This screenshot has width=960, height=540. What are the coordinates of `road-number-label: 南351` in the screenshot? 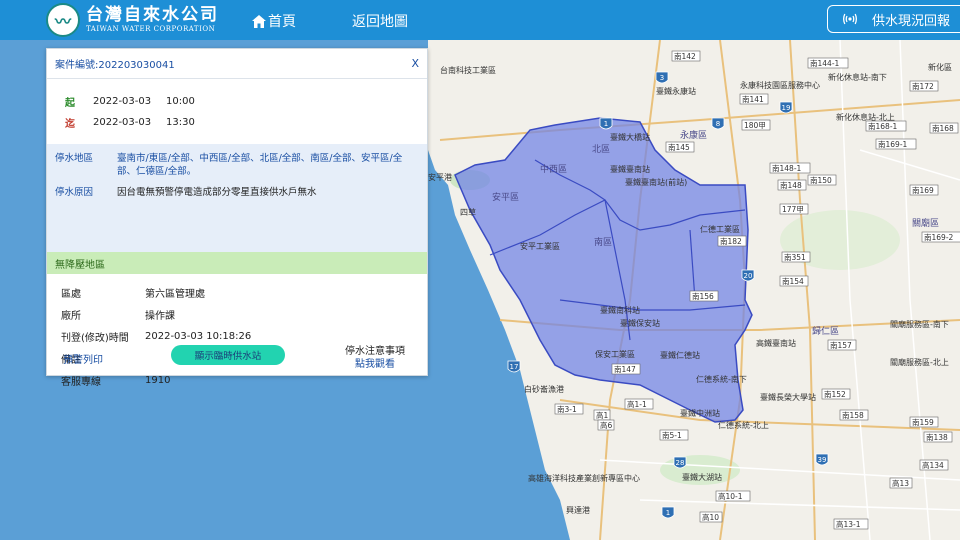 It's located at (796, 257).